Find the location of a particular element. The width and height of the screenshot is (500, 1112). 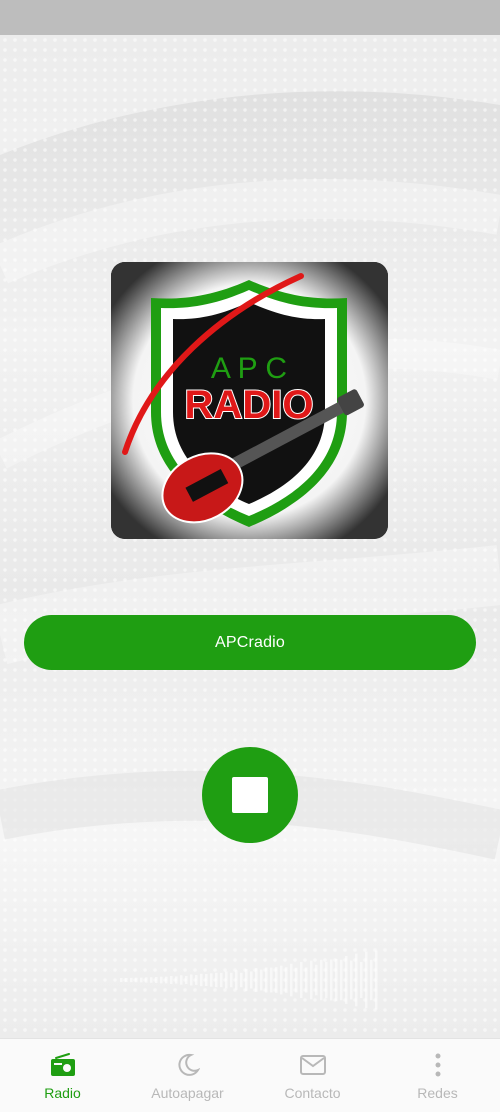

nav-item-radio: Radio is located at coordinates (62, 1075).